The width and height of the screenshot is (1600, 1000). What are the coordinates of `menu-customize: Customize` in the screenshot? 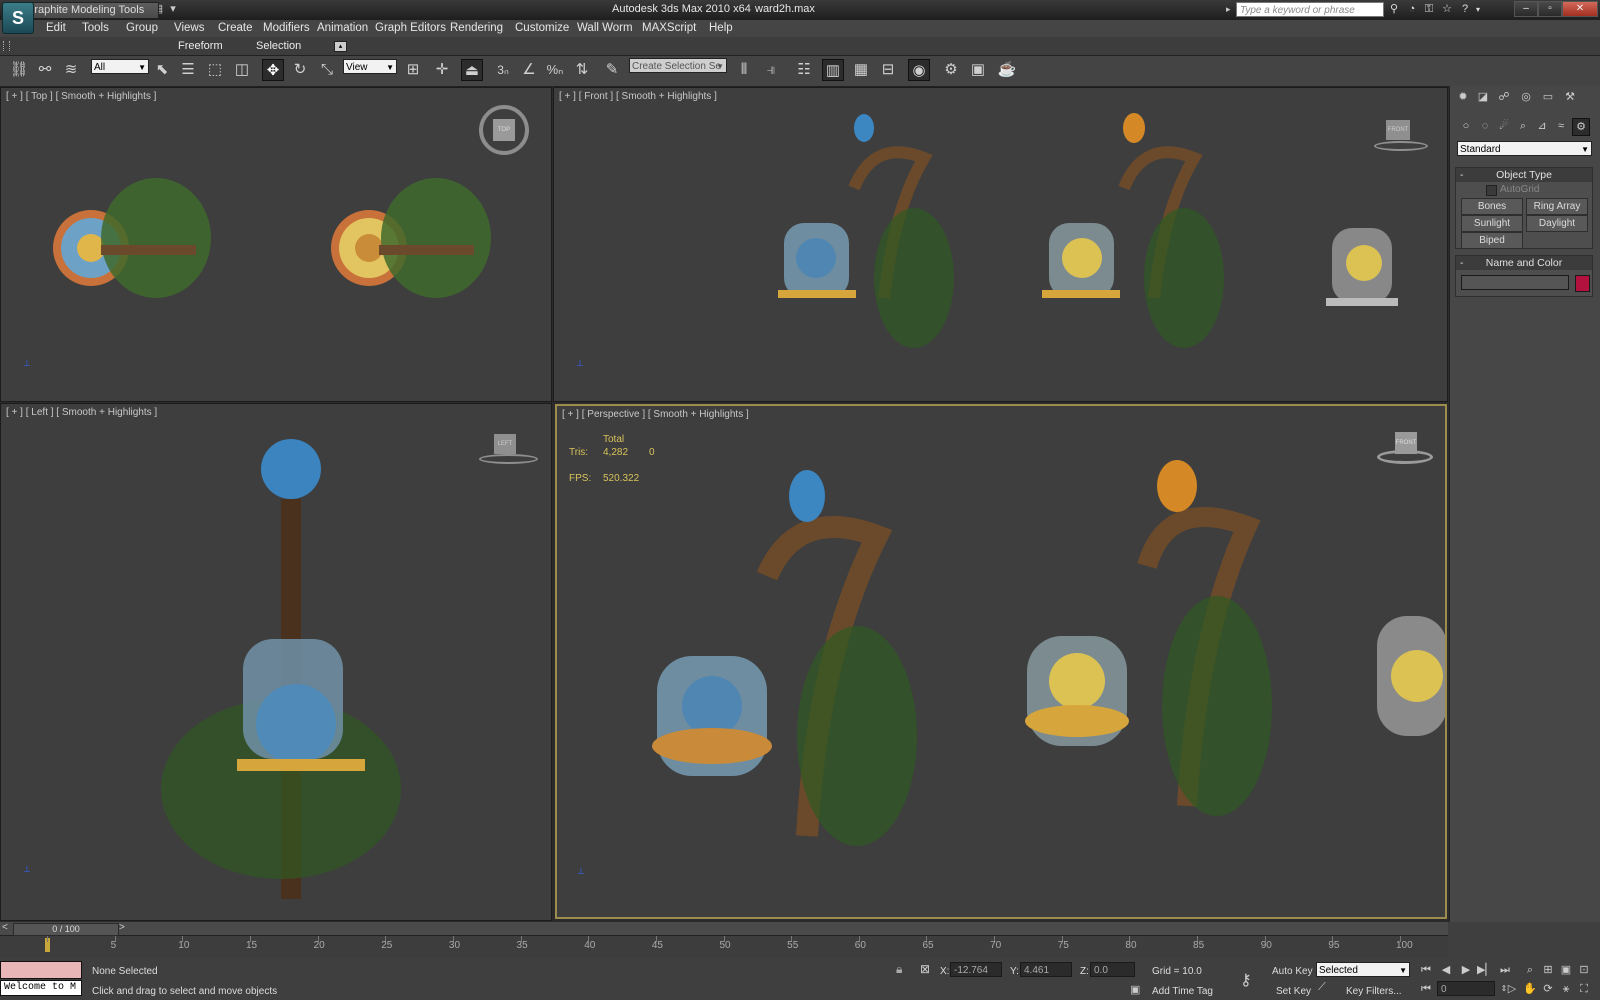 It's located at (542, 28).